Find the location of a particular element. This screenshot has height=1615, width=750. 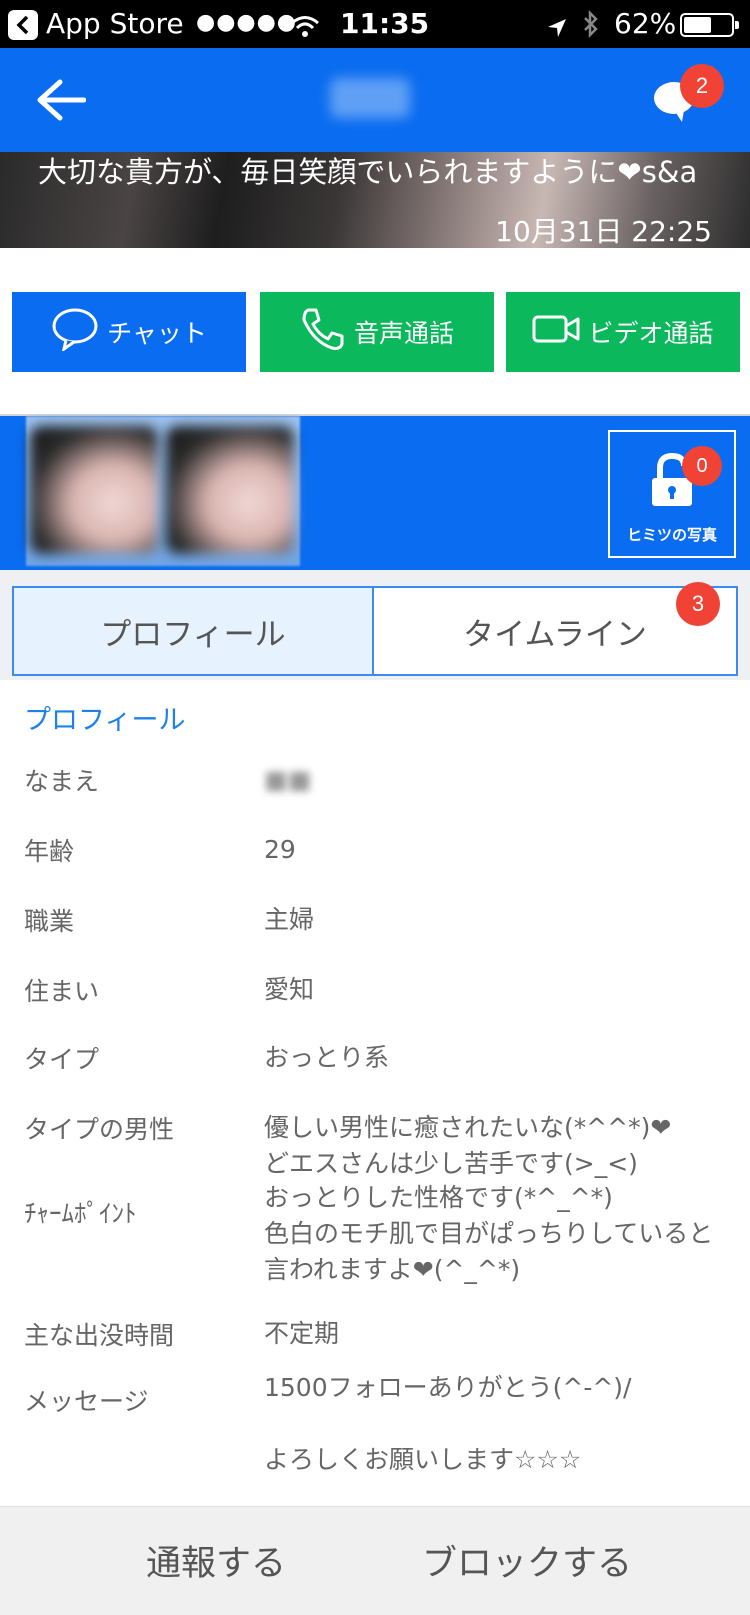

profile-value-message: 1500フォローありがとう(^-^)/ よろしくお願いします☆☆☆ is located at coordinates (448, 1423).